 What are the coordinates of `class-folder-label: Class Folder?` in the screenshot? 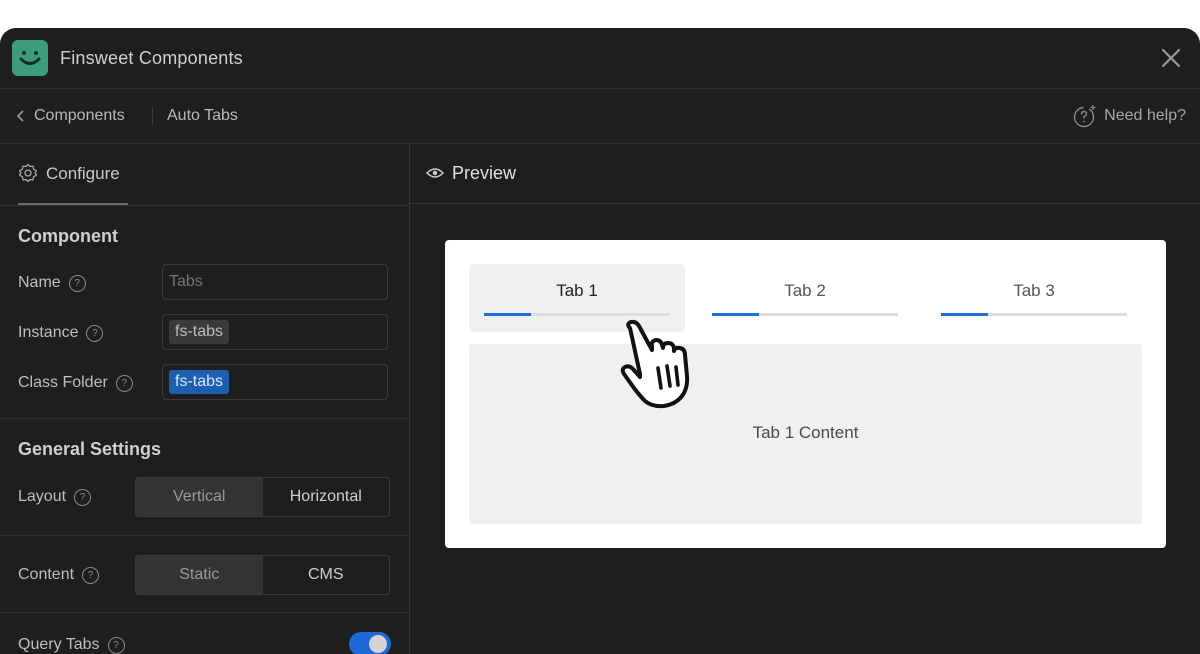 It's located at (75, 383).